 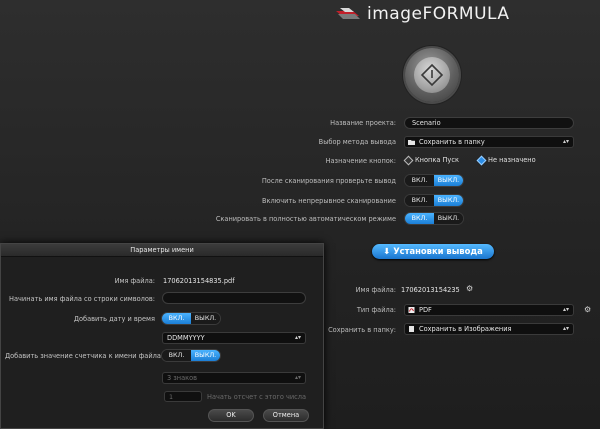 What do you see at coordinates (430, 290) in the screenshot?
I see `main-filename-value: 17062013154235` at bounding box center [430, 290].